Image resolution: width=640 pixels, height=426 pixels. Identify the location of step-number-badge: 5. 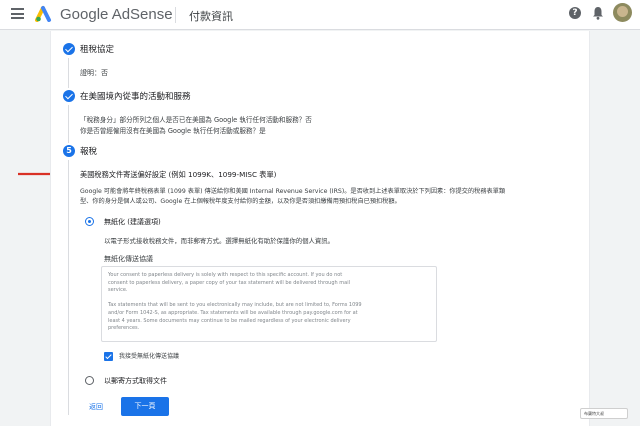
(69, 151).